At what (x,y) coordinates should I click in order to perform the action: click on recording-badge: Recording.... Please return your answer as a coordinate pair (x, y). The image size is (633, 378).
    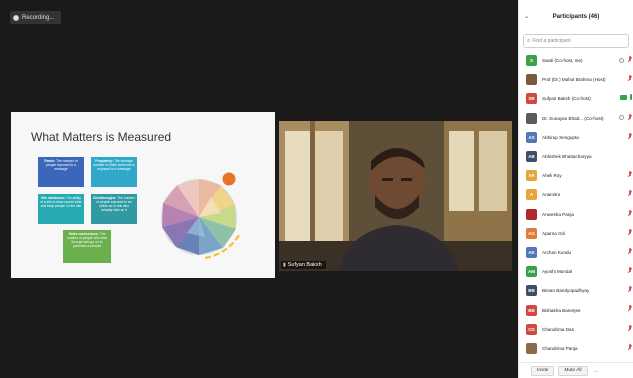
    Looking at the image, I should click on (35, 17).